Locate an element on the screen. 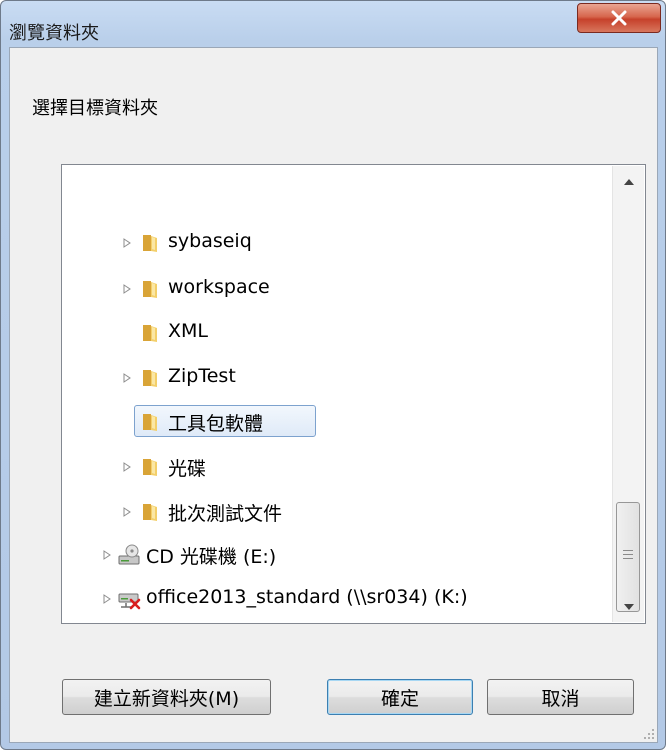  new-folder-button: 建立新資料夾(M) is located at coordinates (166, 697).